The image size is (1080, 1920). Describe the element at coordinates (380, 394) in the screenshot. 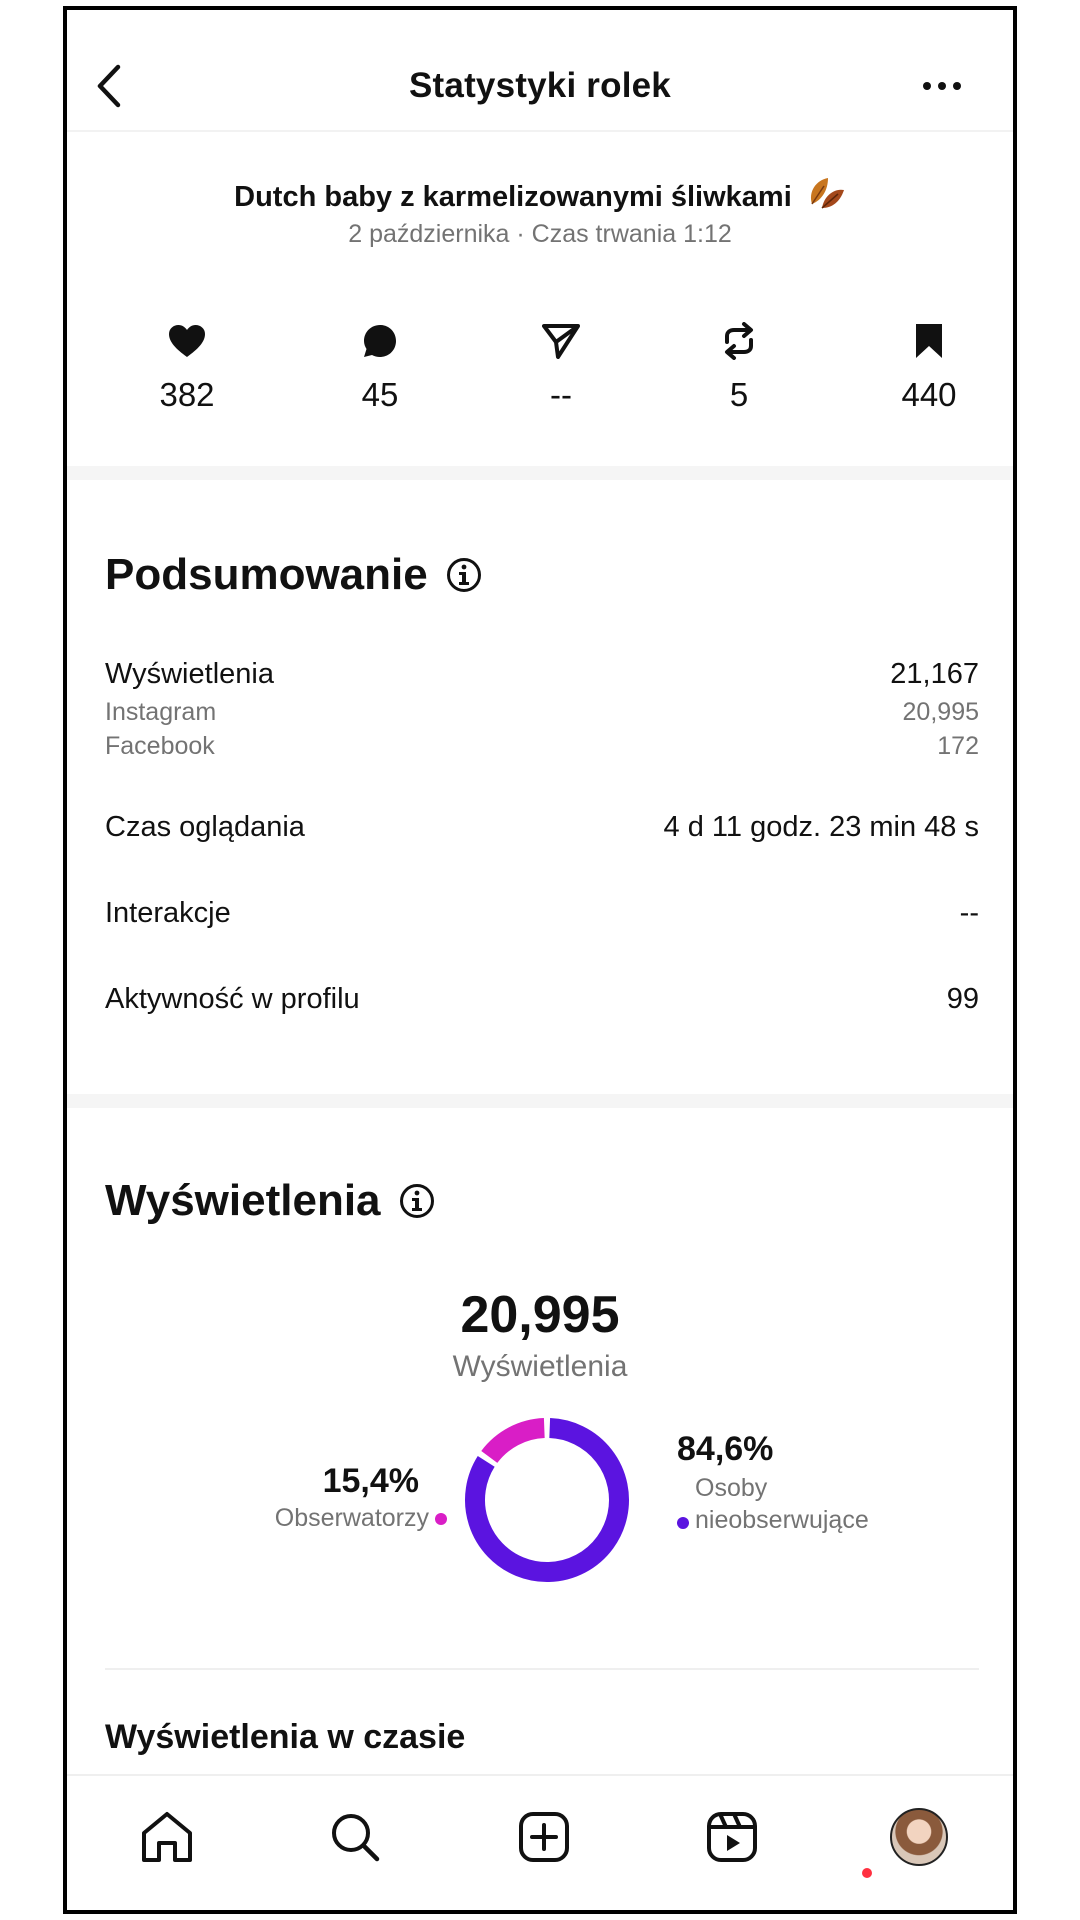

I see `comments-count: 45` at that location.